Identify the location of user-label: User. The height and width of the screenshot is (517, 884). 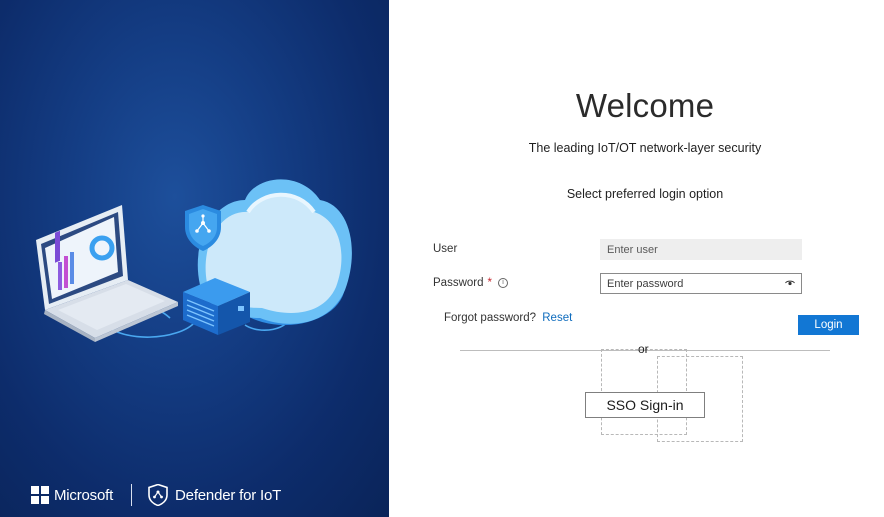
(445, 249).